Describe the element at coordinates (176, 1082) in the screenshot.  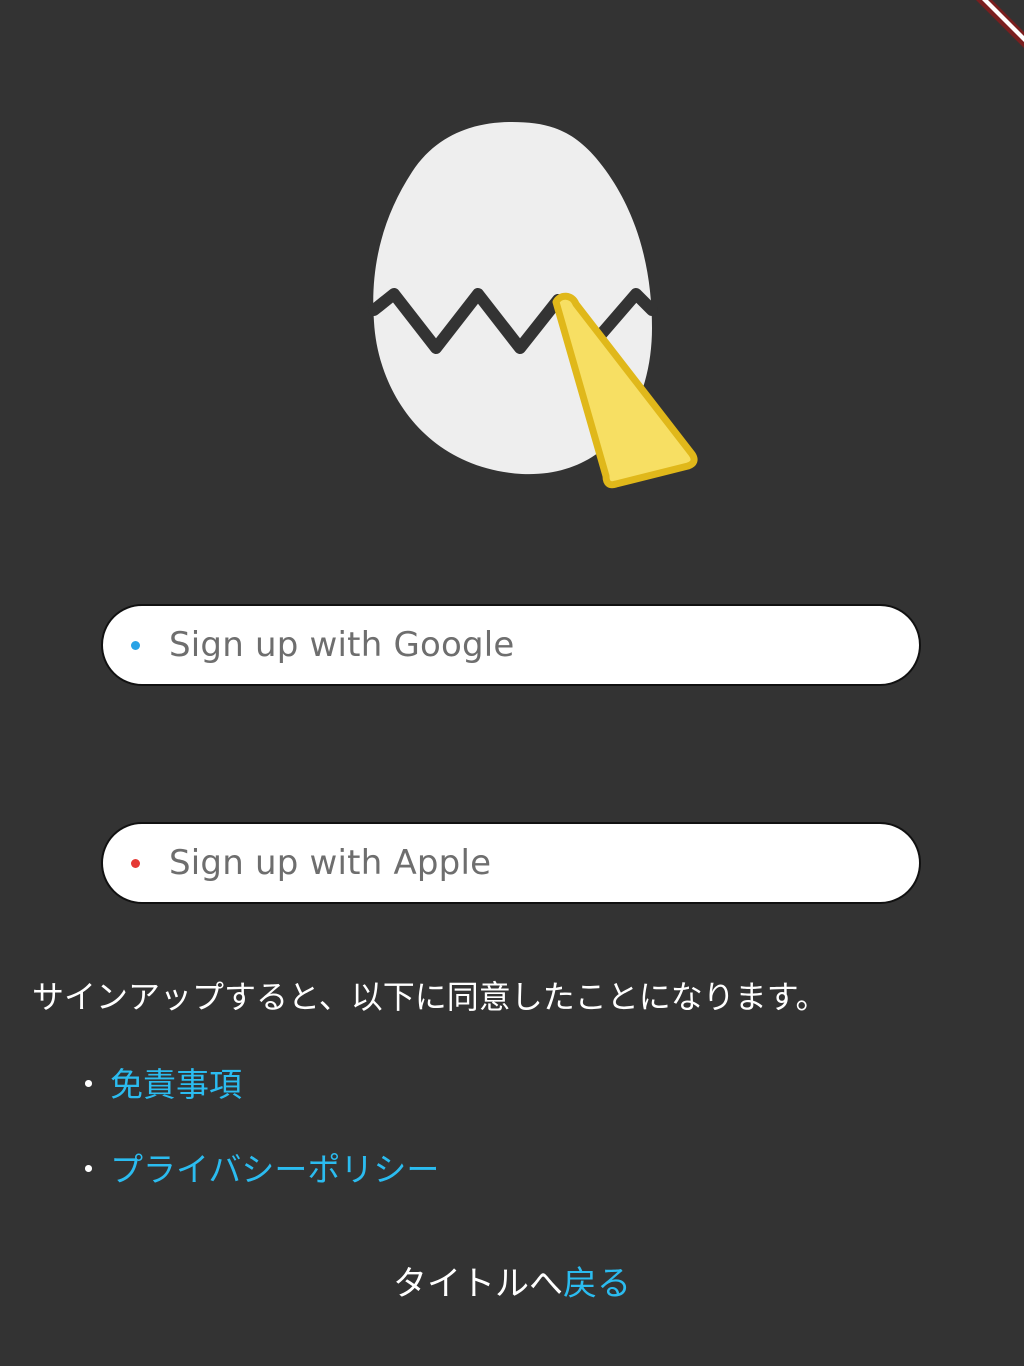
I see `disclaimer-link: 免責事項` at that location.